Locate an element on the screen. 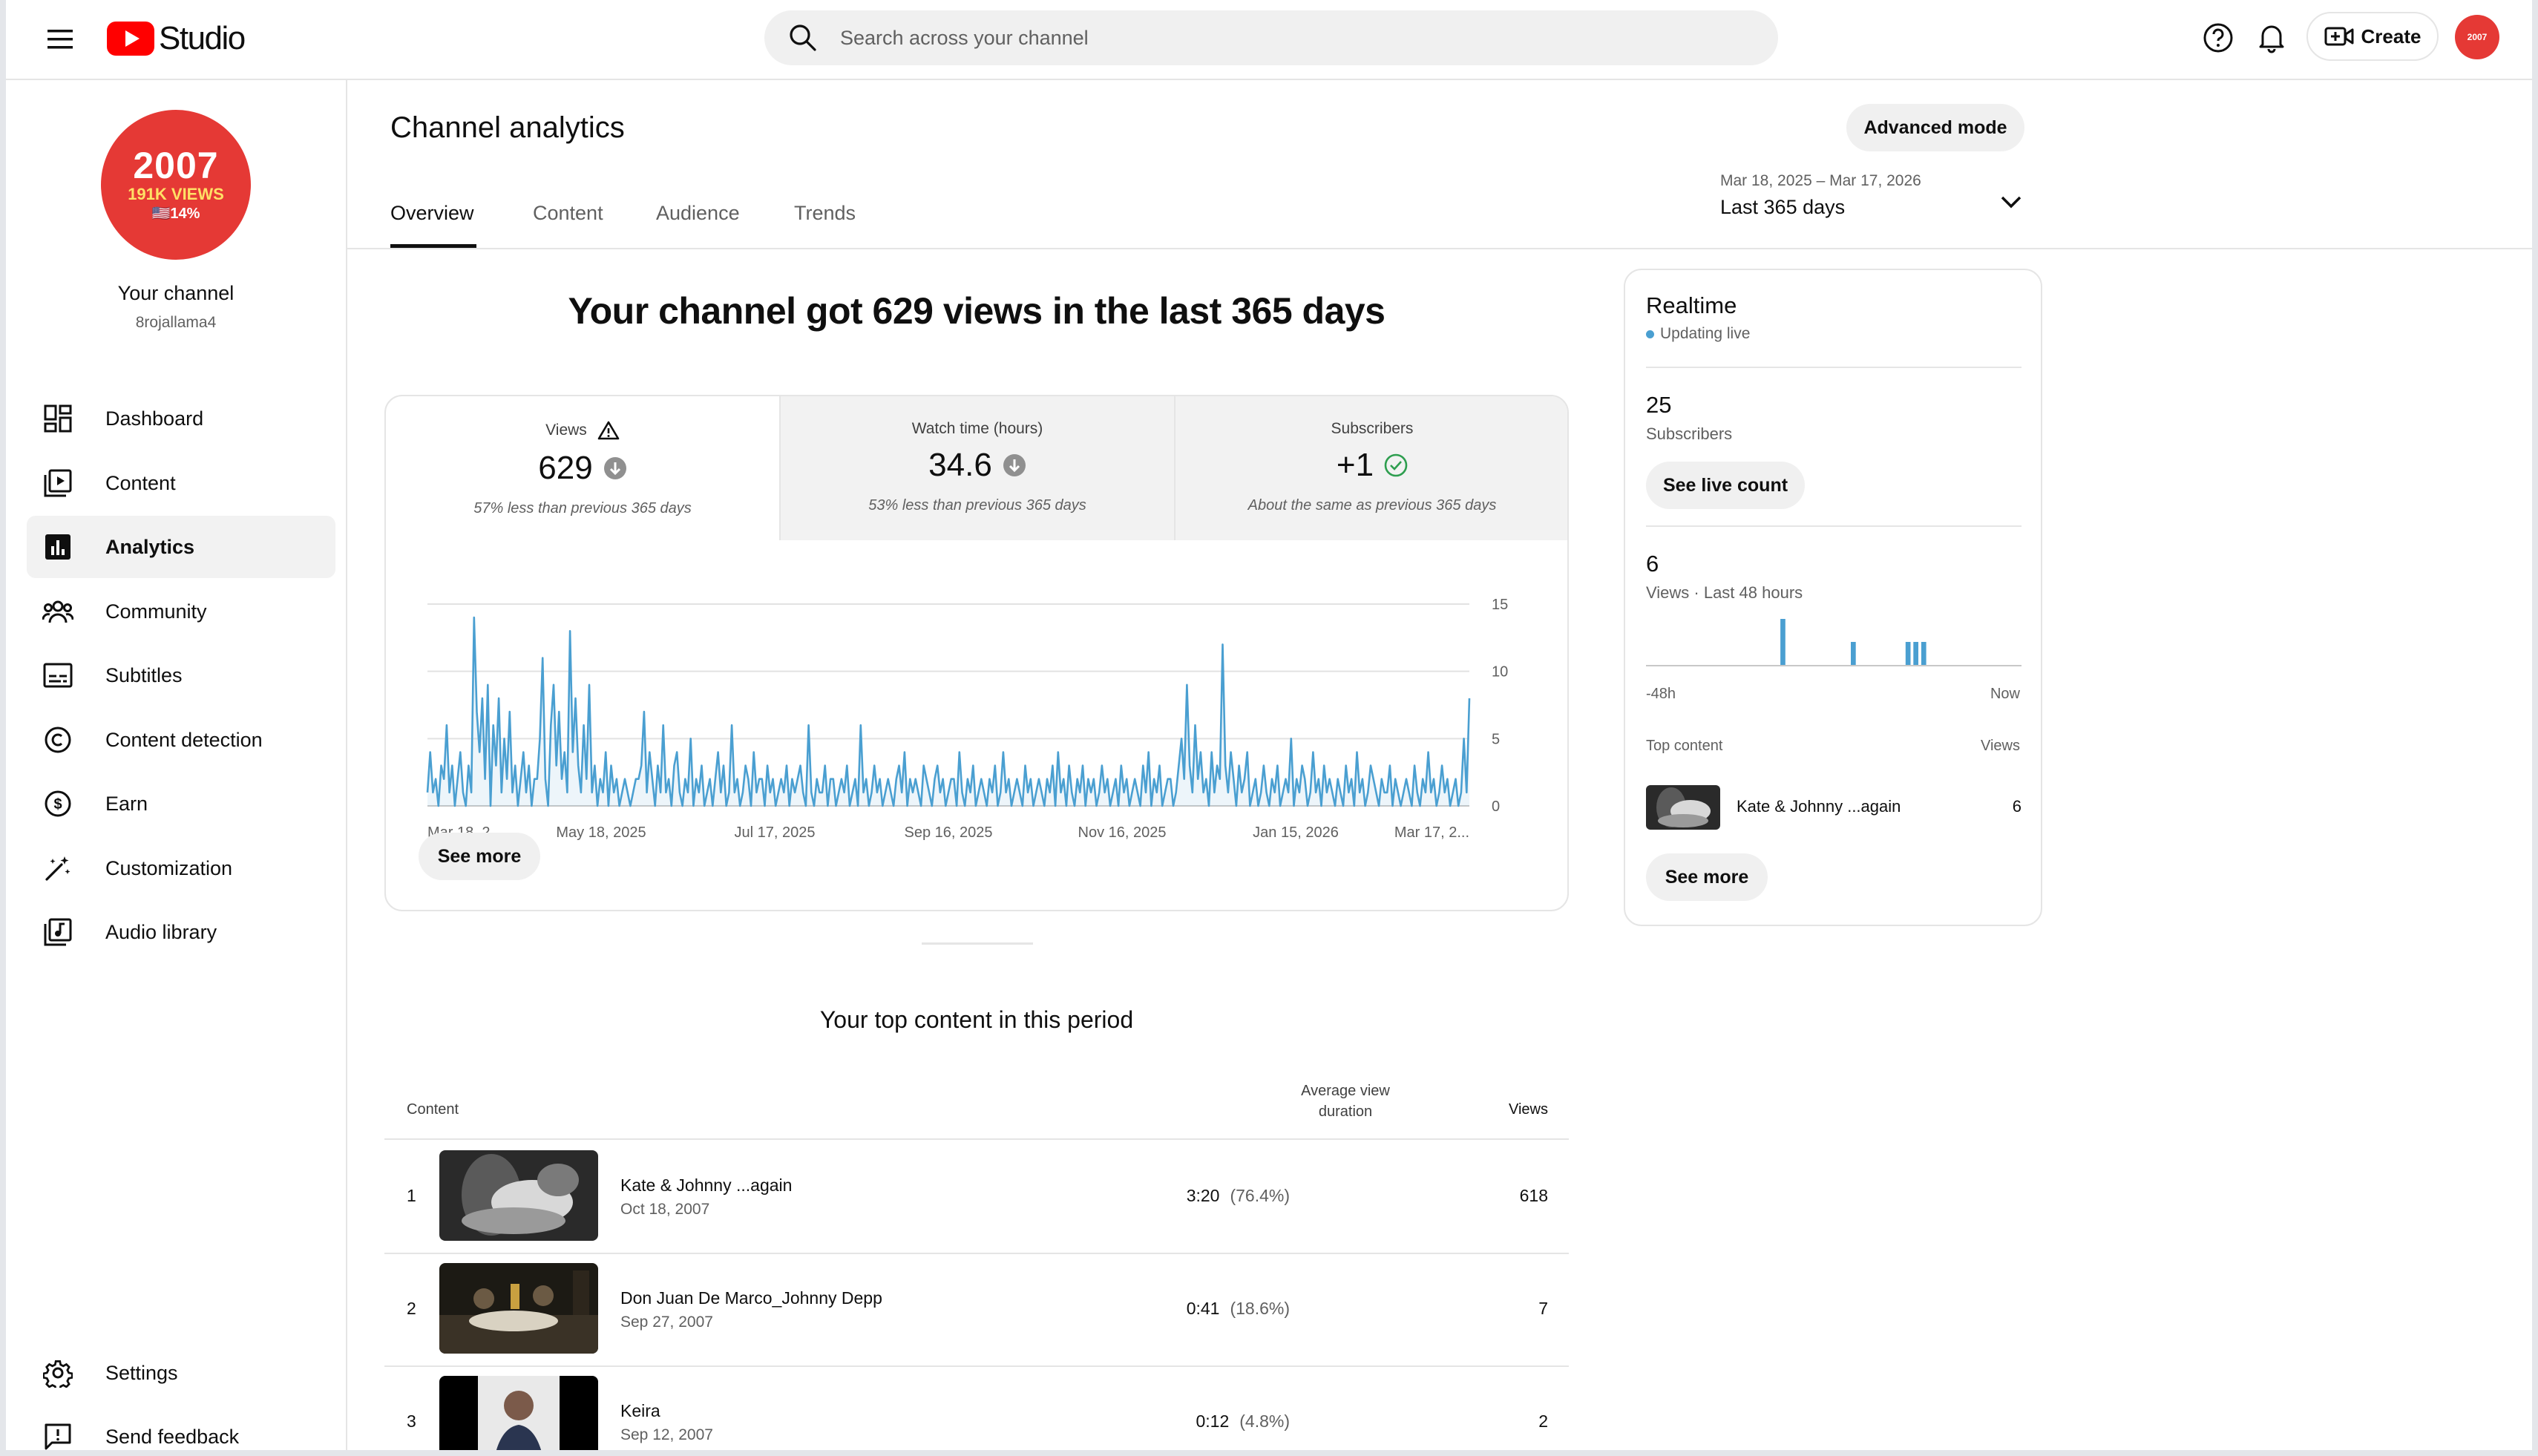 Image resolution: width=2538 pixels, height=1456 pixels. subtitles-icon is located at coordinates (58, 676).